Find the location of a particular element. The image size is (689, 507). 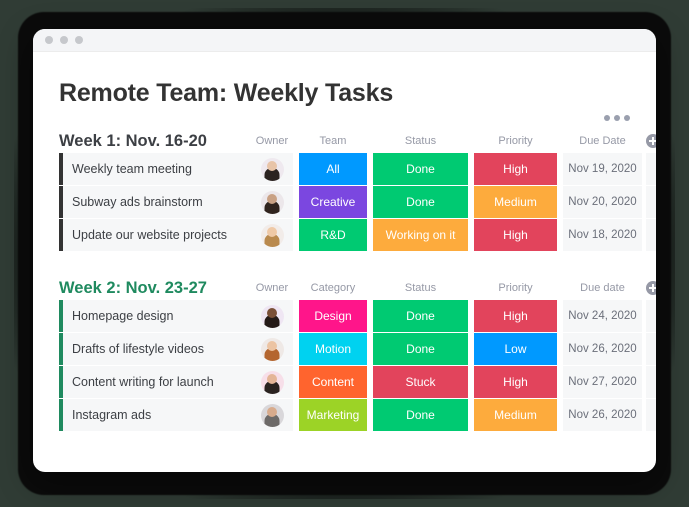

task-name-label: Update our website projects is located at coordinates (149, 235).